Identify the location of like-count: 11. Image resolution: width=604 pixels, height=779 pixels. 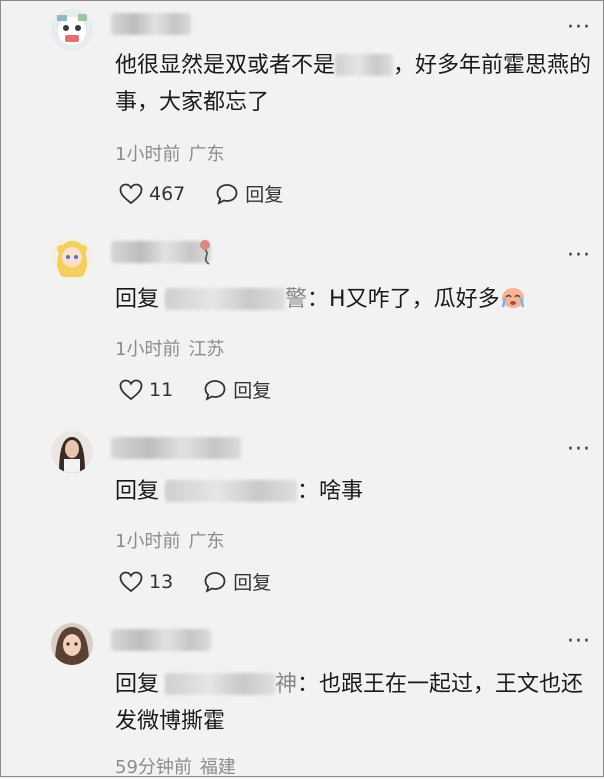
(161, 389).